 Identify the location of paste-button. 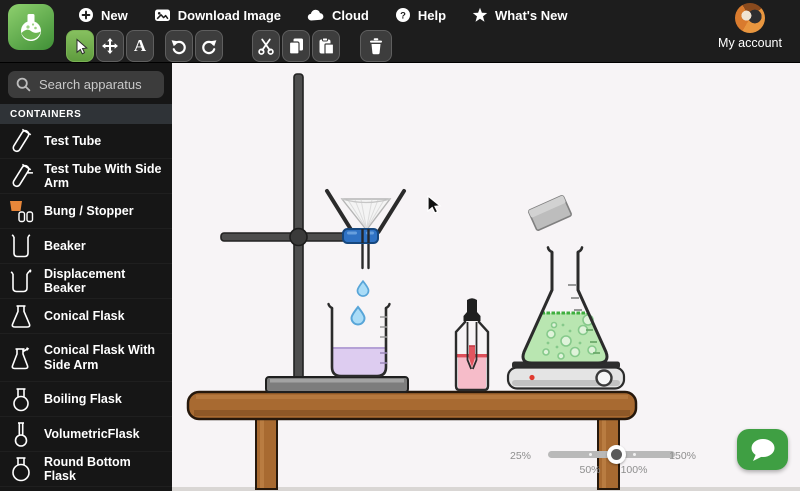
(326, 46).